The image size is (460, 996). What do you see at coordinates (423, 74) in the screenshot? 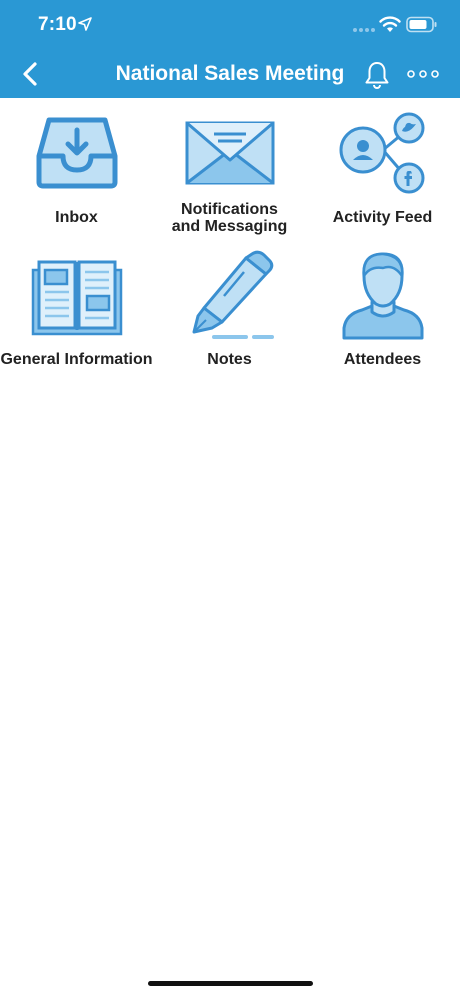
I see `more-horizontal-icon` at bounding box center [423, 74].